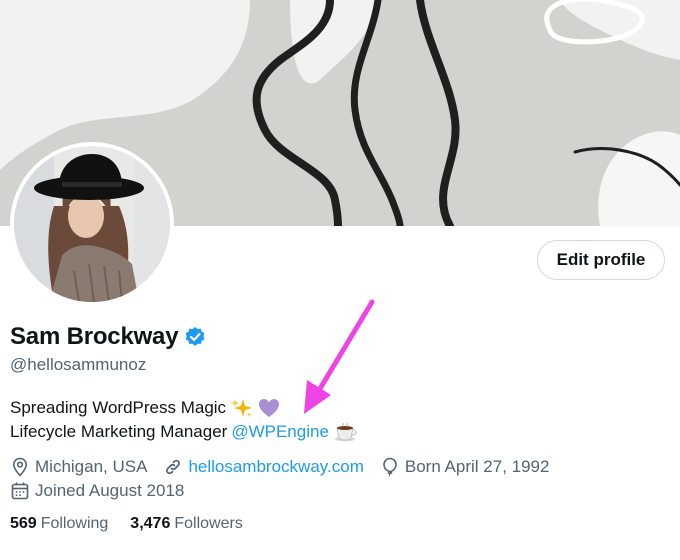 The height and width of the screenshot is (560, 680). Describe the element at coordinates (269, 408) in the screenshot. I see `purple-heart-emoji` at that location.